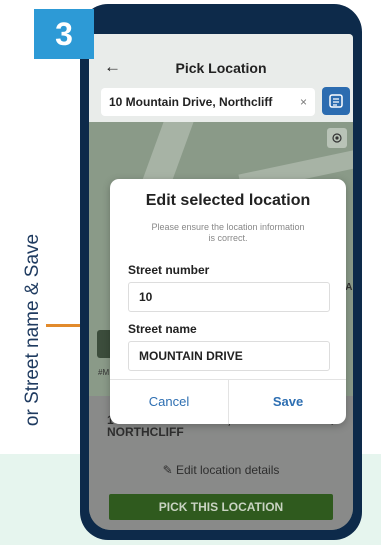  Describe the element at coordinates (104, 372) in the screenshot. I see `map-label: #M` at that location.